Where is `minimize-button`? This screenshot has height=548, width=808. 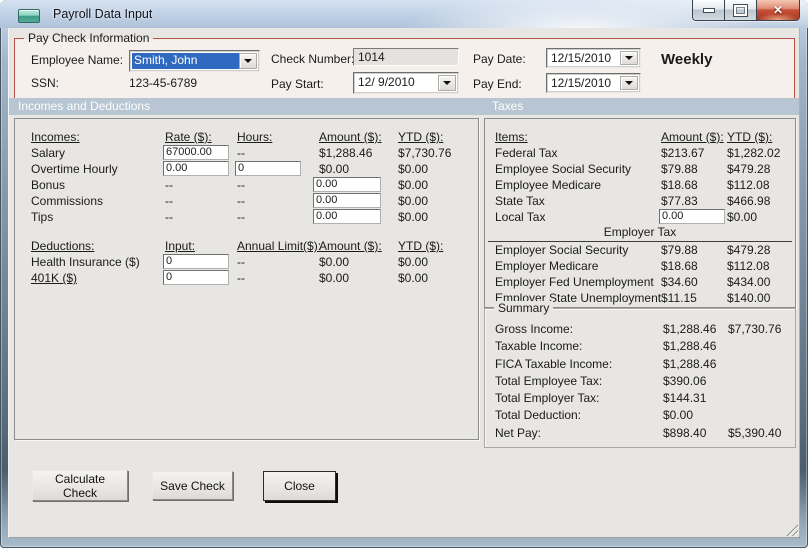
minimize-button is located at coordinates (709, 10).